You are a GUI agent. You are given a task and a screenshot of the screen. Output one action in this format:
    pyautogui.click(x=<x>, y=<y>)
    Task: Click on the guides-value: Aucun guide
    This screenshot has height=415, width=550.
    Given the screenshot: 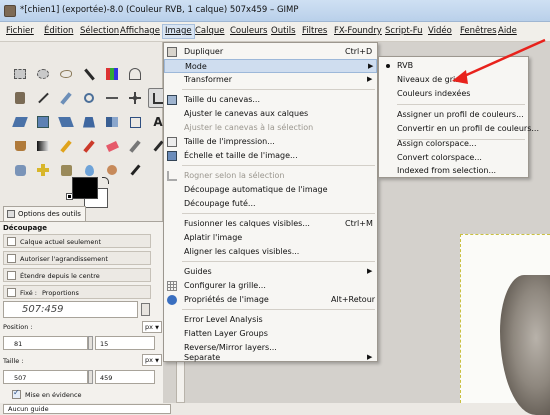 What is the action you would take?
    pyautogui.click(x=28, y=409)
    